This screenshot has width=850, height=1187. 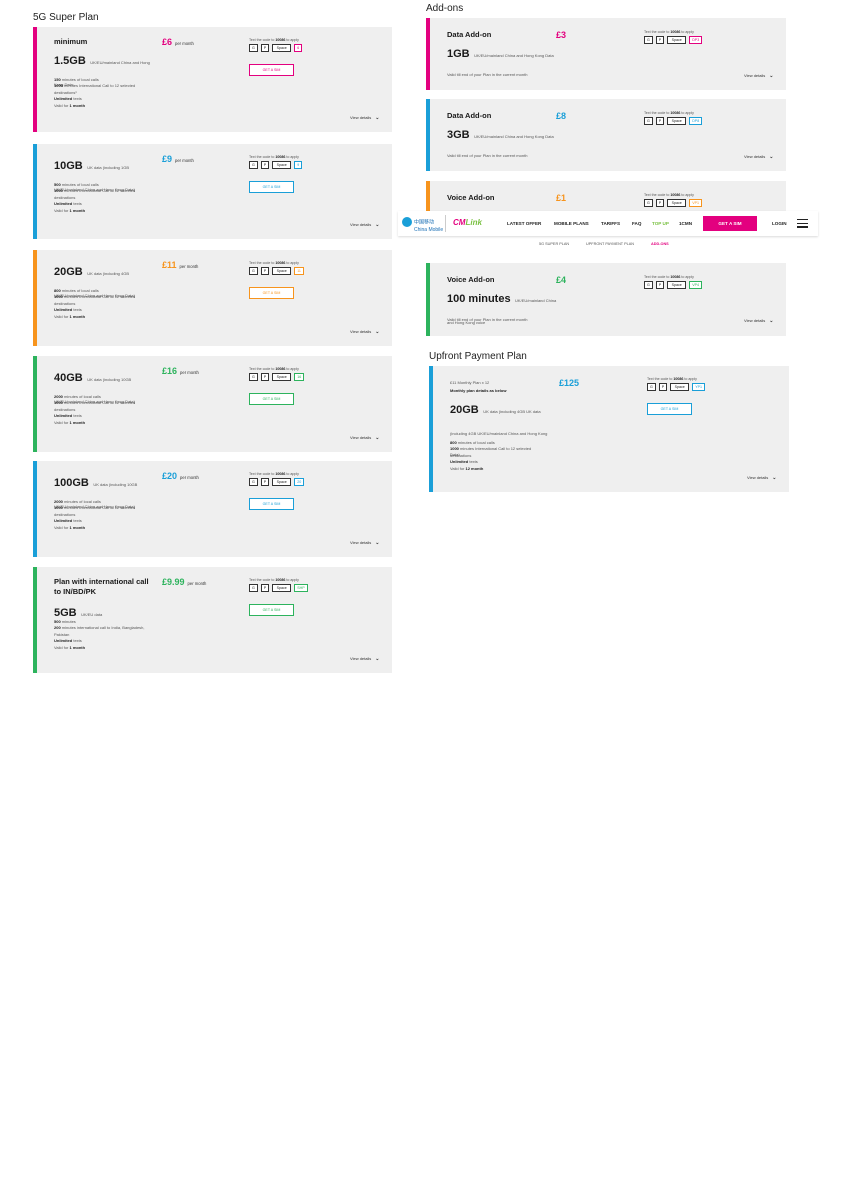 What do you see at coordinates (299, 377) in the screenshot?
I see `key-plan-code: 16` at bounding box center [299, 377].